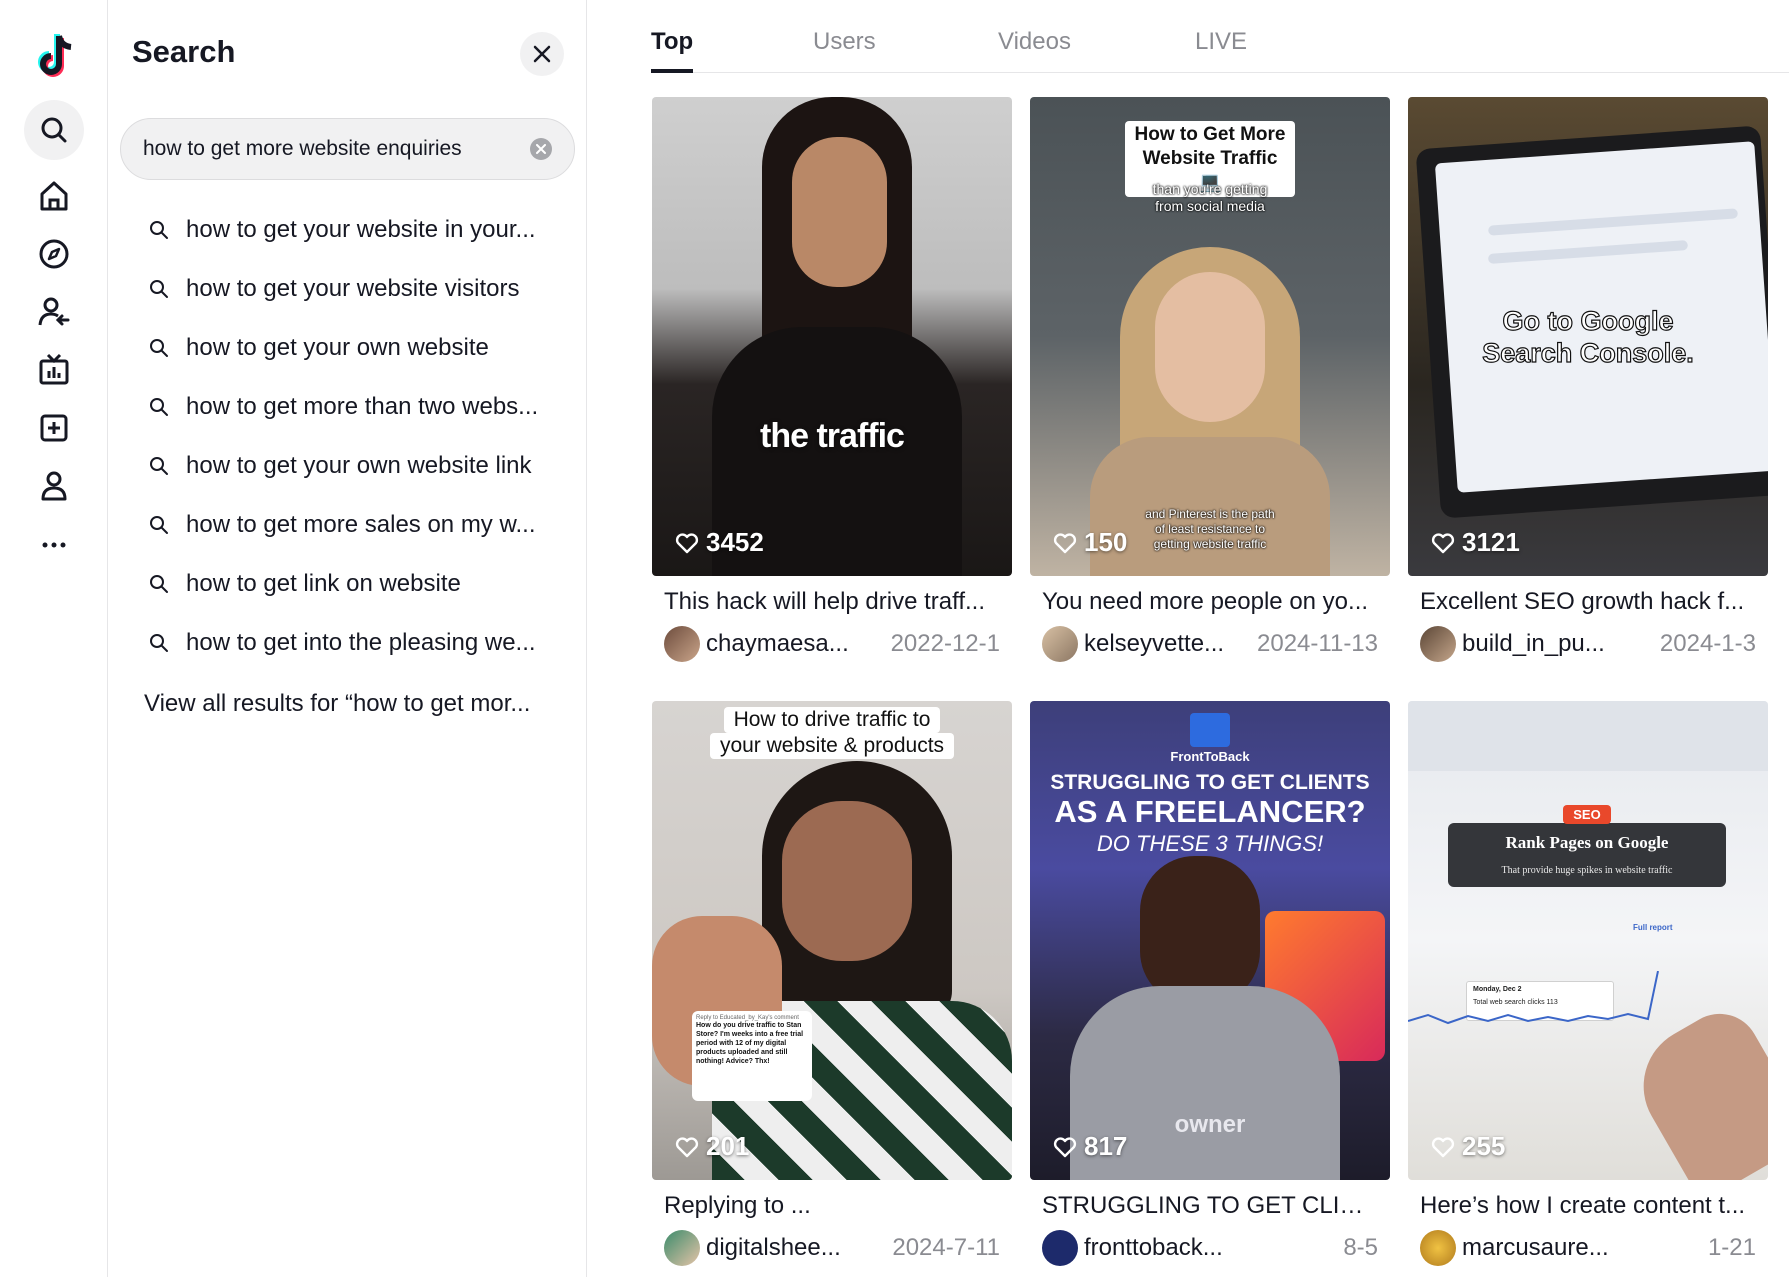 Image resolution: width=1789 pixels, height=1277 pixels. What do you see at coordinates (1210, 134) in the screenshot?
I see `overlay-line: How to Get More` at bounding box center [1210, 134].